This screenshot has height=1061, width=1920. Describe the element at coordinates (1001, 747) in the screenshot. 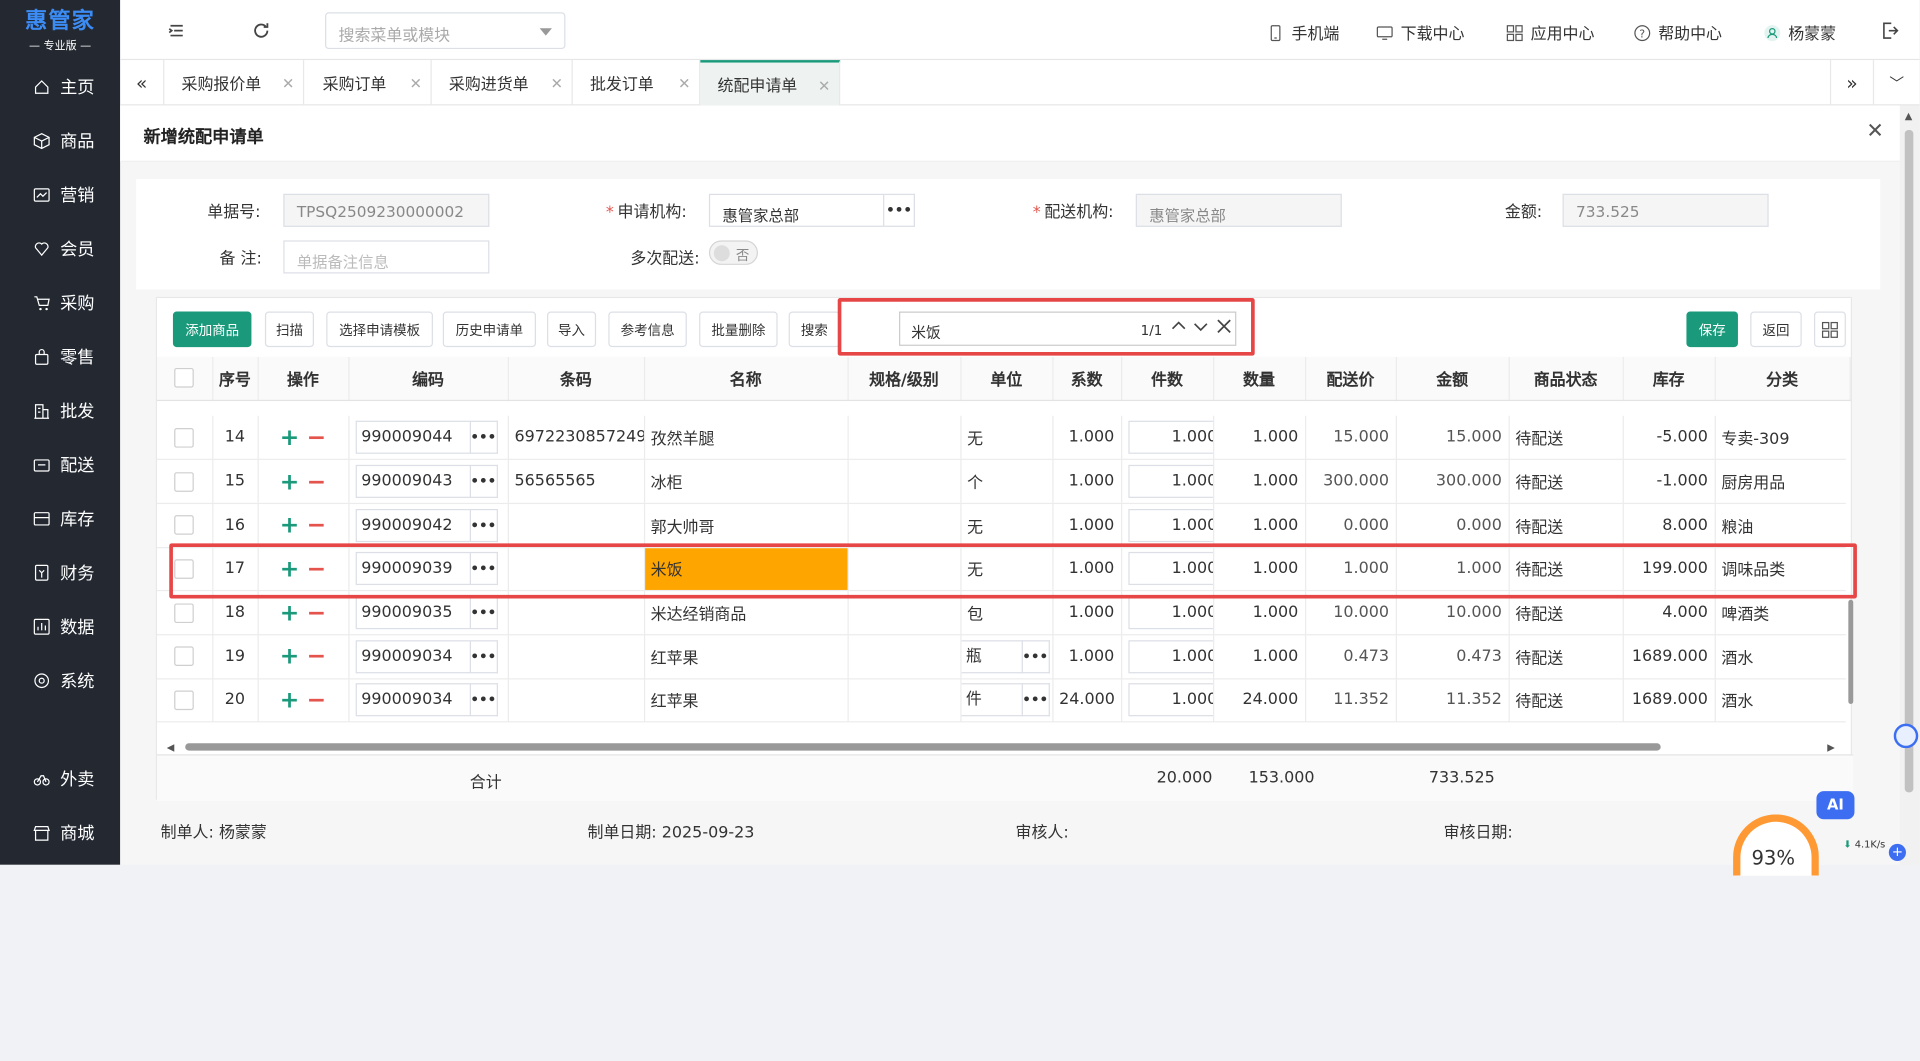

I see `horizontal-scrollbar: ◀ ▶` at that location.